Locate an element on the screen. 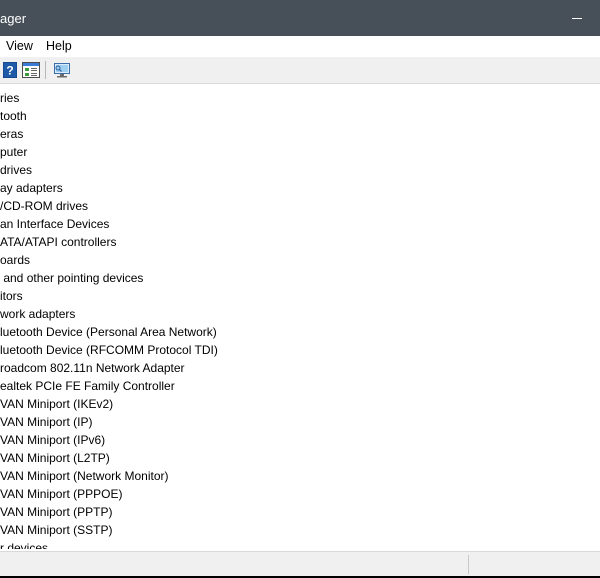  tree-item: r devices is located at coordinates (24, 544).